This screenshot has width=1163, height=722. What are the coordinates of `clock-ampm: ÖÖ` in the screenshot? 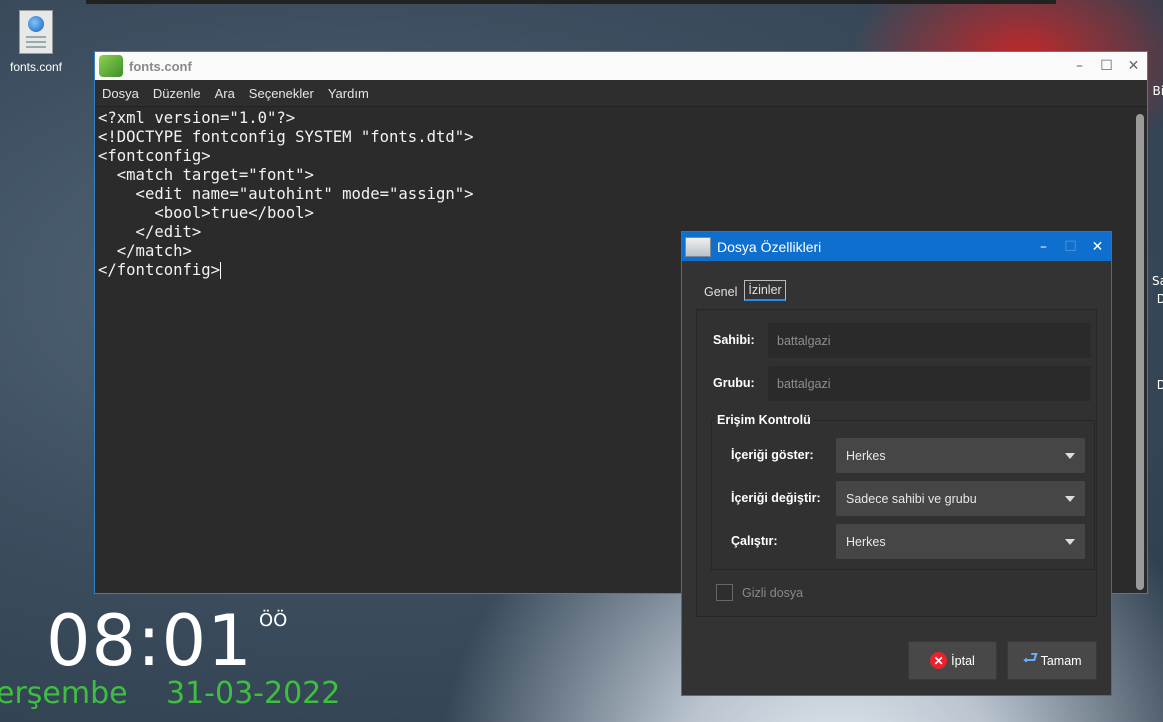 It's located at (273, 620).